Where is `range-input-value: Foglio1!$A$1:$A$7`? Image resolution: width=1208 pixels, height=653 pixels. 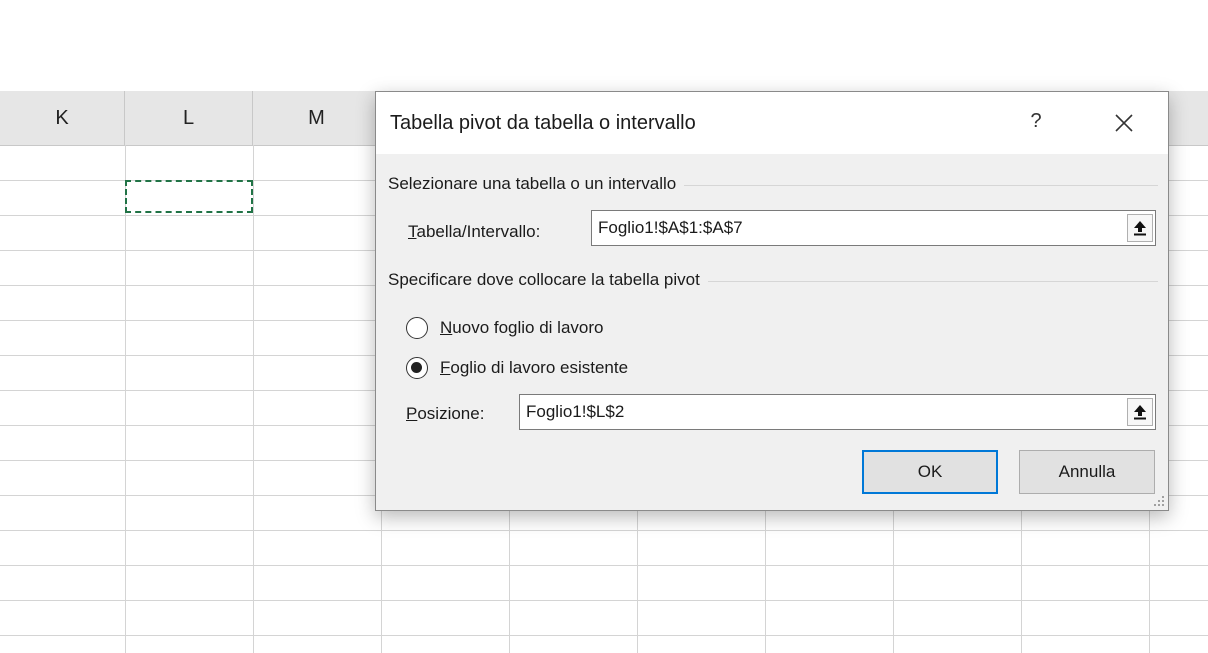 range-input-value: Foglio1!$A$1:$A$7 is located at coordinates (670, 227).